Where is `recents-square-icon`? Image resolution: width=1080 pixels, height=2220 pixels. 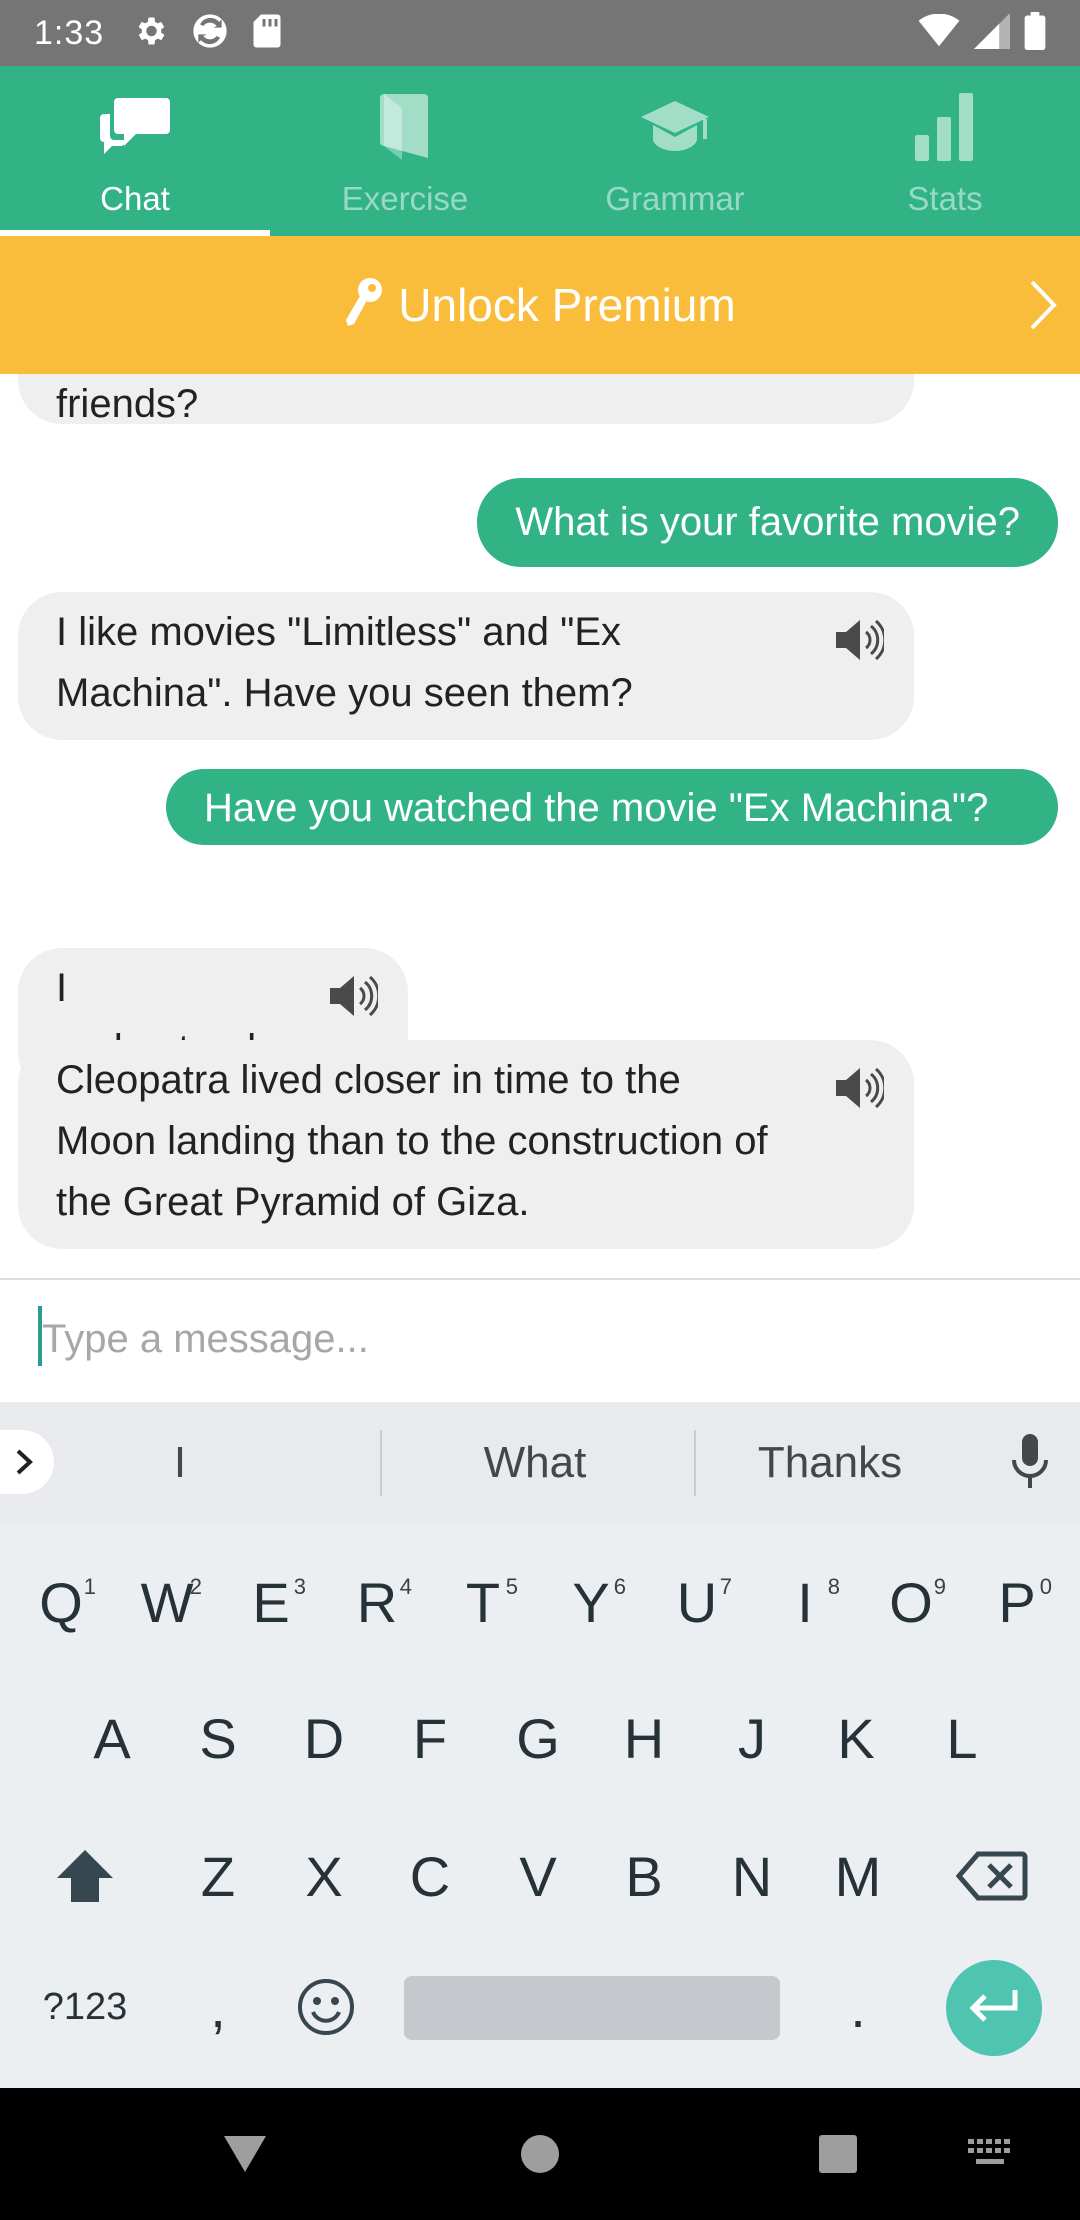 recents-square-icon is located at coordinates (838, 2154).